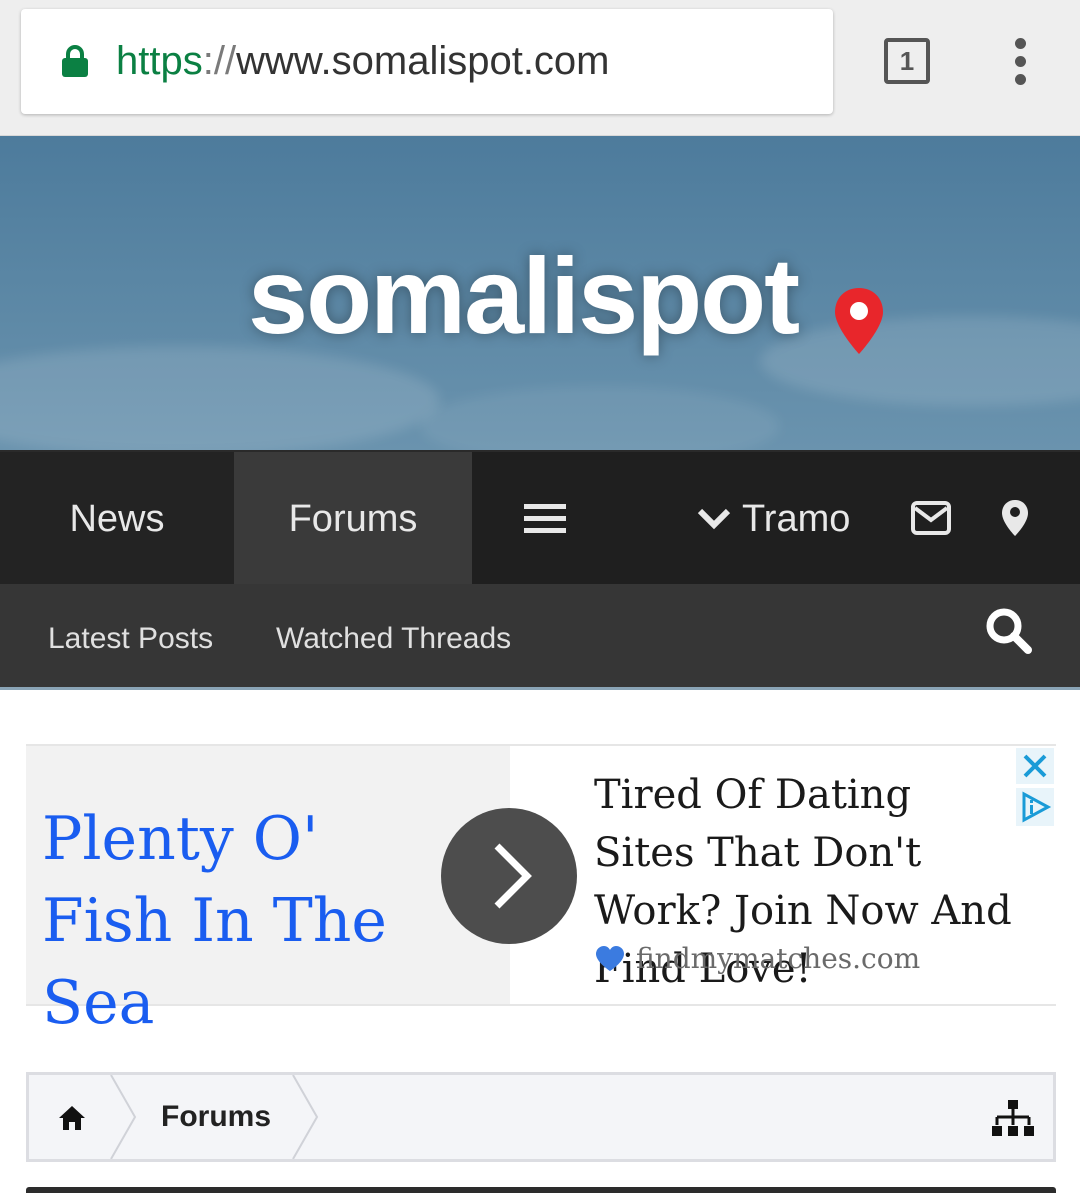 The width and height of the screenshot is (1080, 1193). What do you see at coordinates (1035, 807) in the screenshot?
I see `adchoices-icon` at bounding box center [1035, 807].